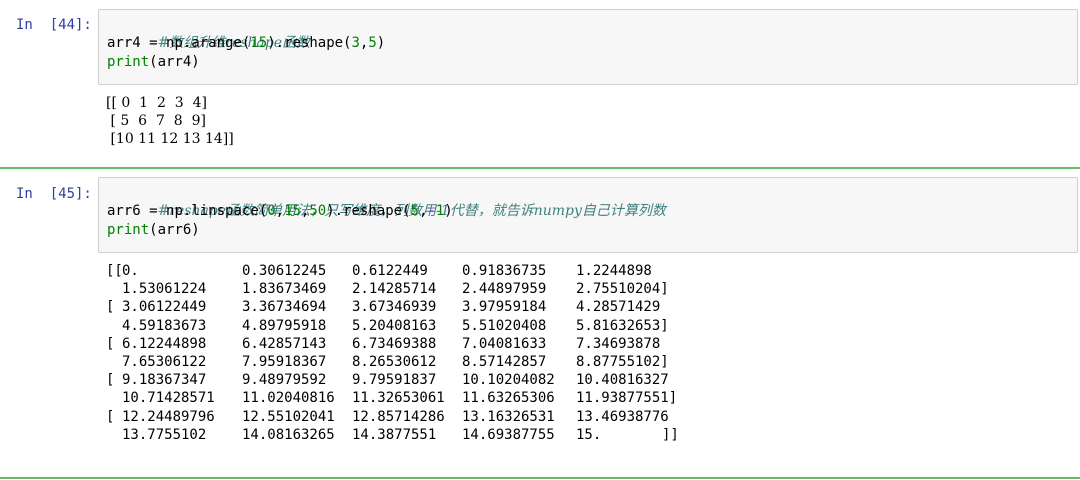  Describe the element at coordinates (622, 416) in the screenshot. I see `output-value: 13.46938776` at that location.